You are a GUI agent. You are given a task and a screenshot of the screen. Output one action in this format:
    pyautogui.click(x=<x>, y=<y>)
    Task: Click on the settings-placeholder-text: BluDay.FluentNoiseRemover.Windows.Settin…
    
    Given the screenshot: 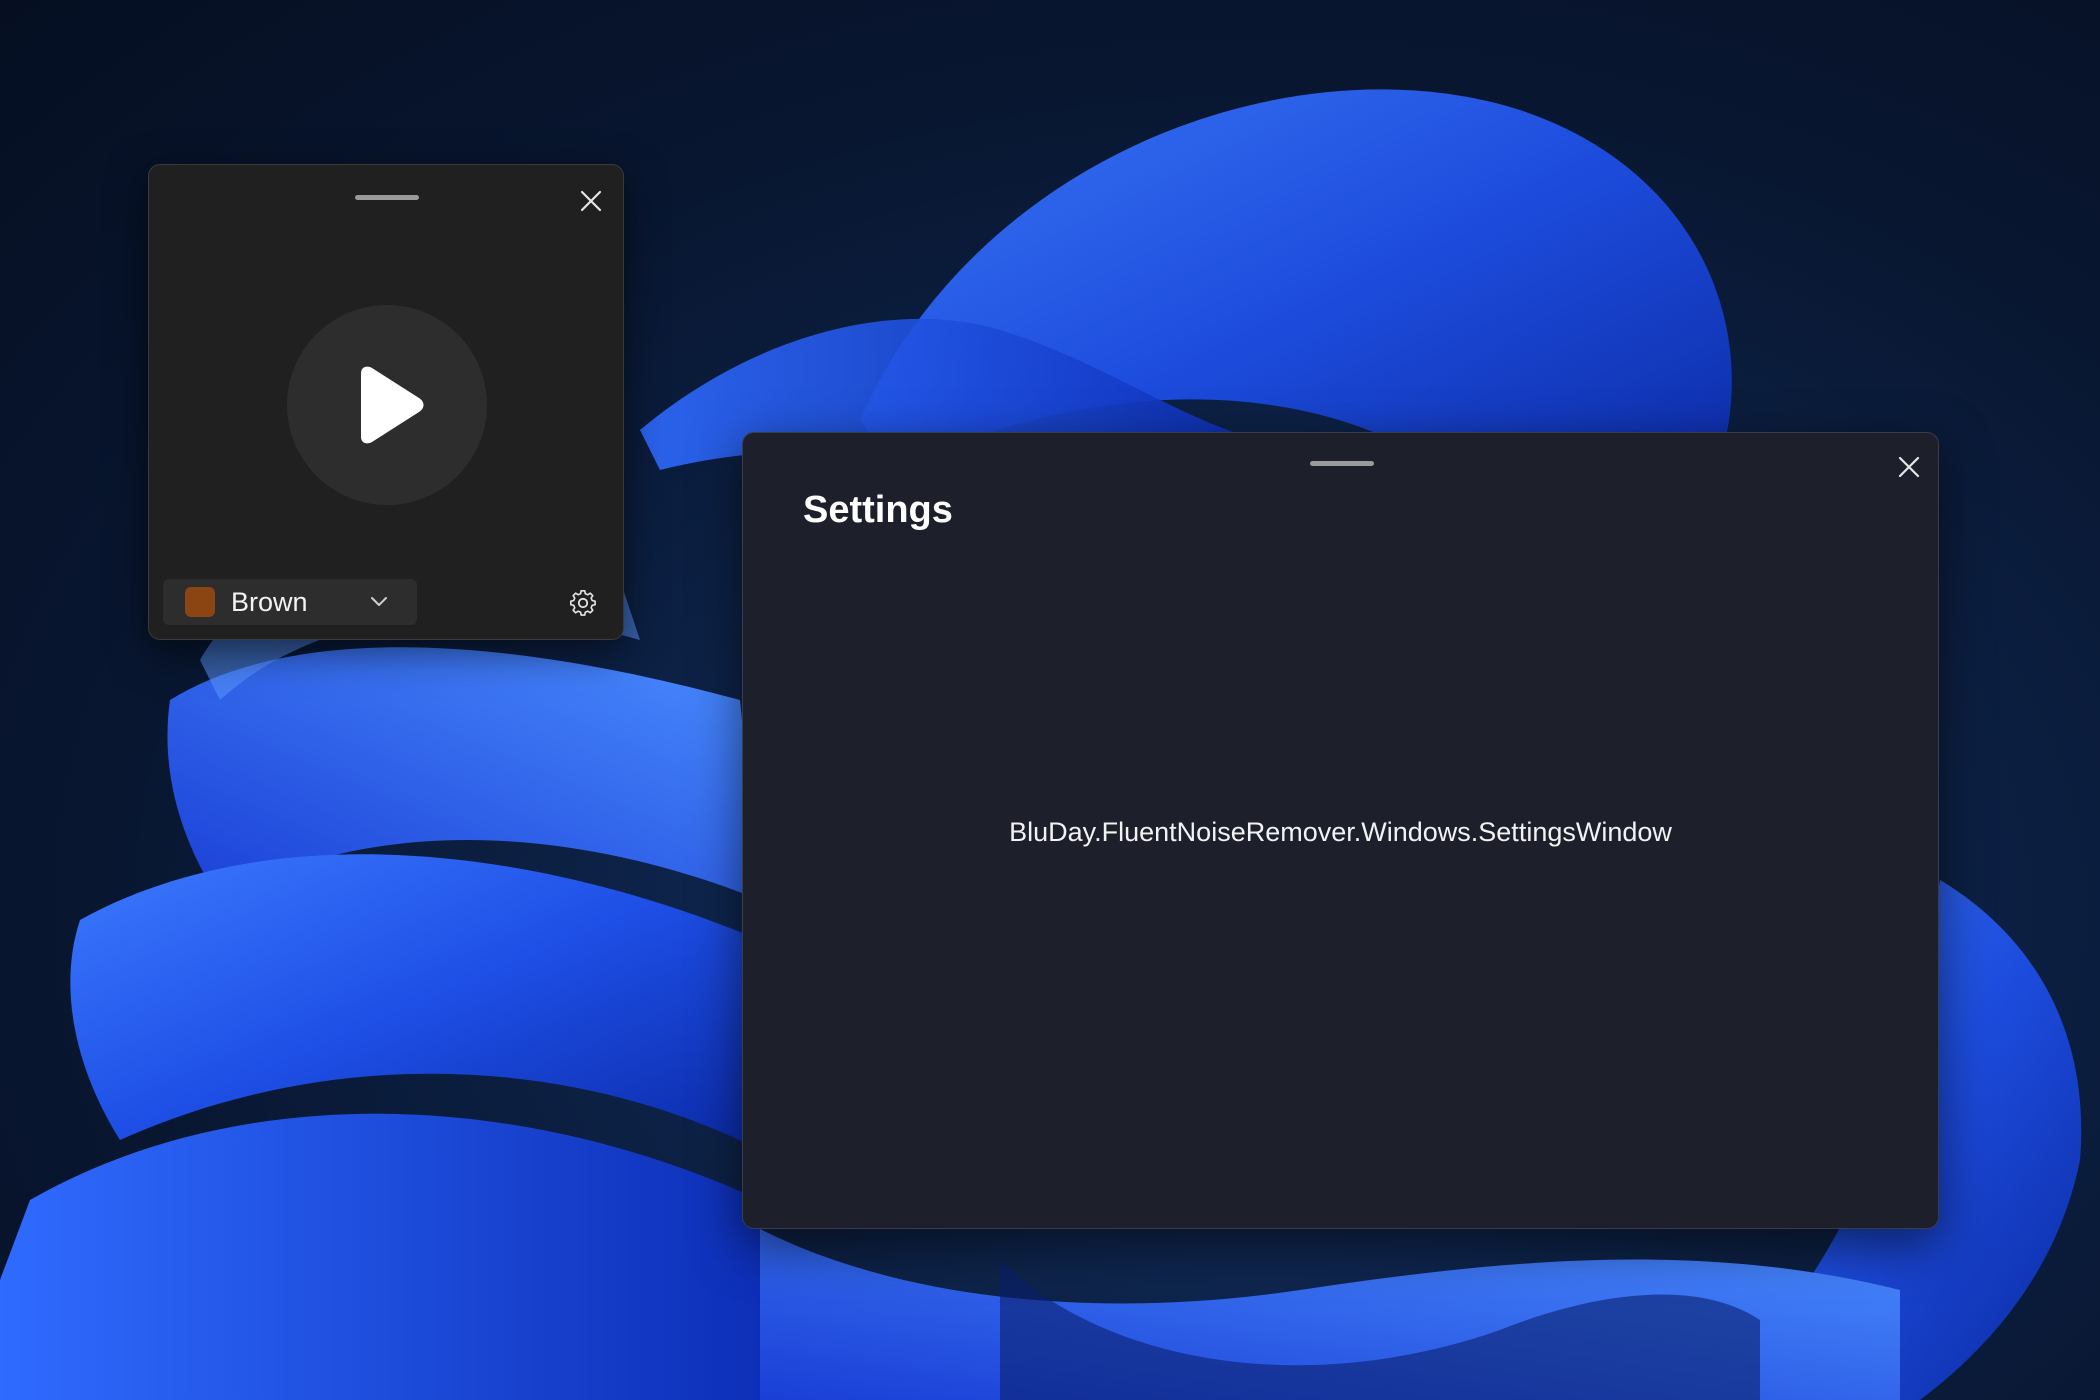 What is the action you would take?
    pyautogui.click(x=1340, y=832)
    